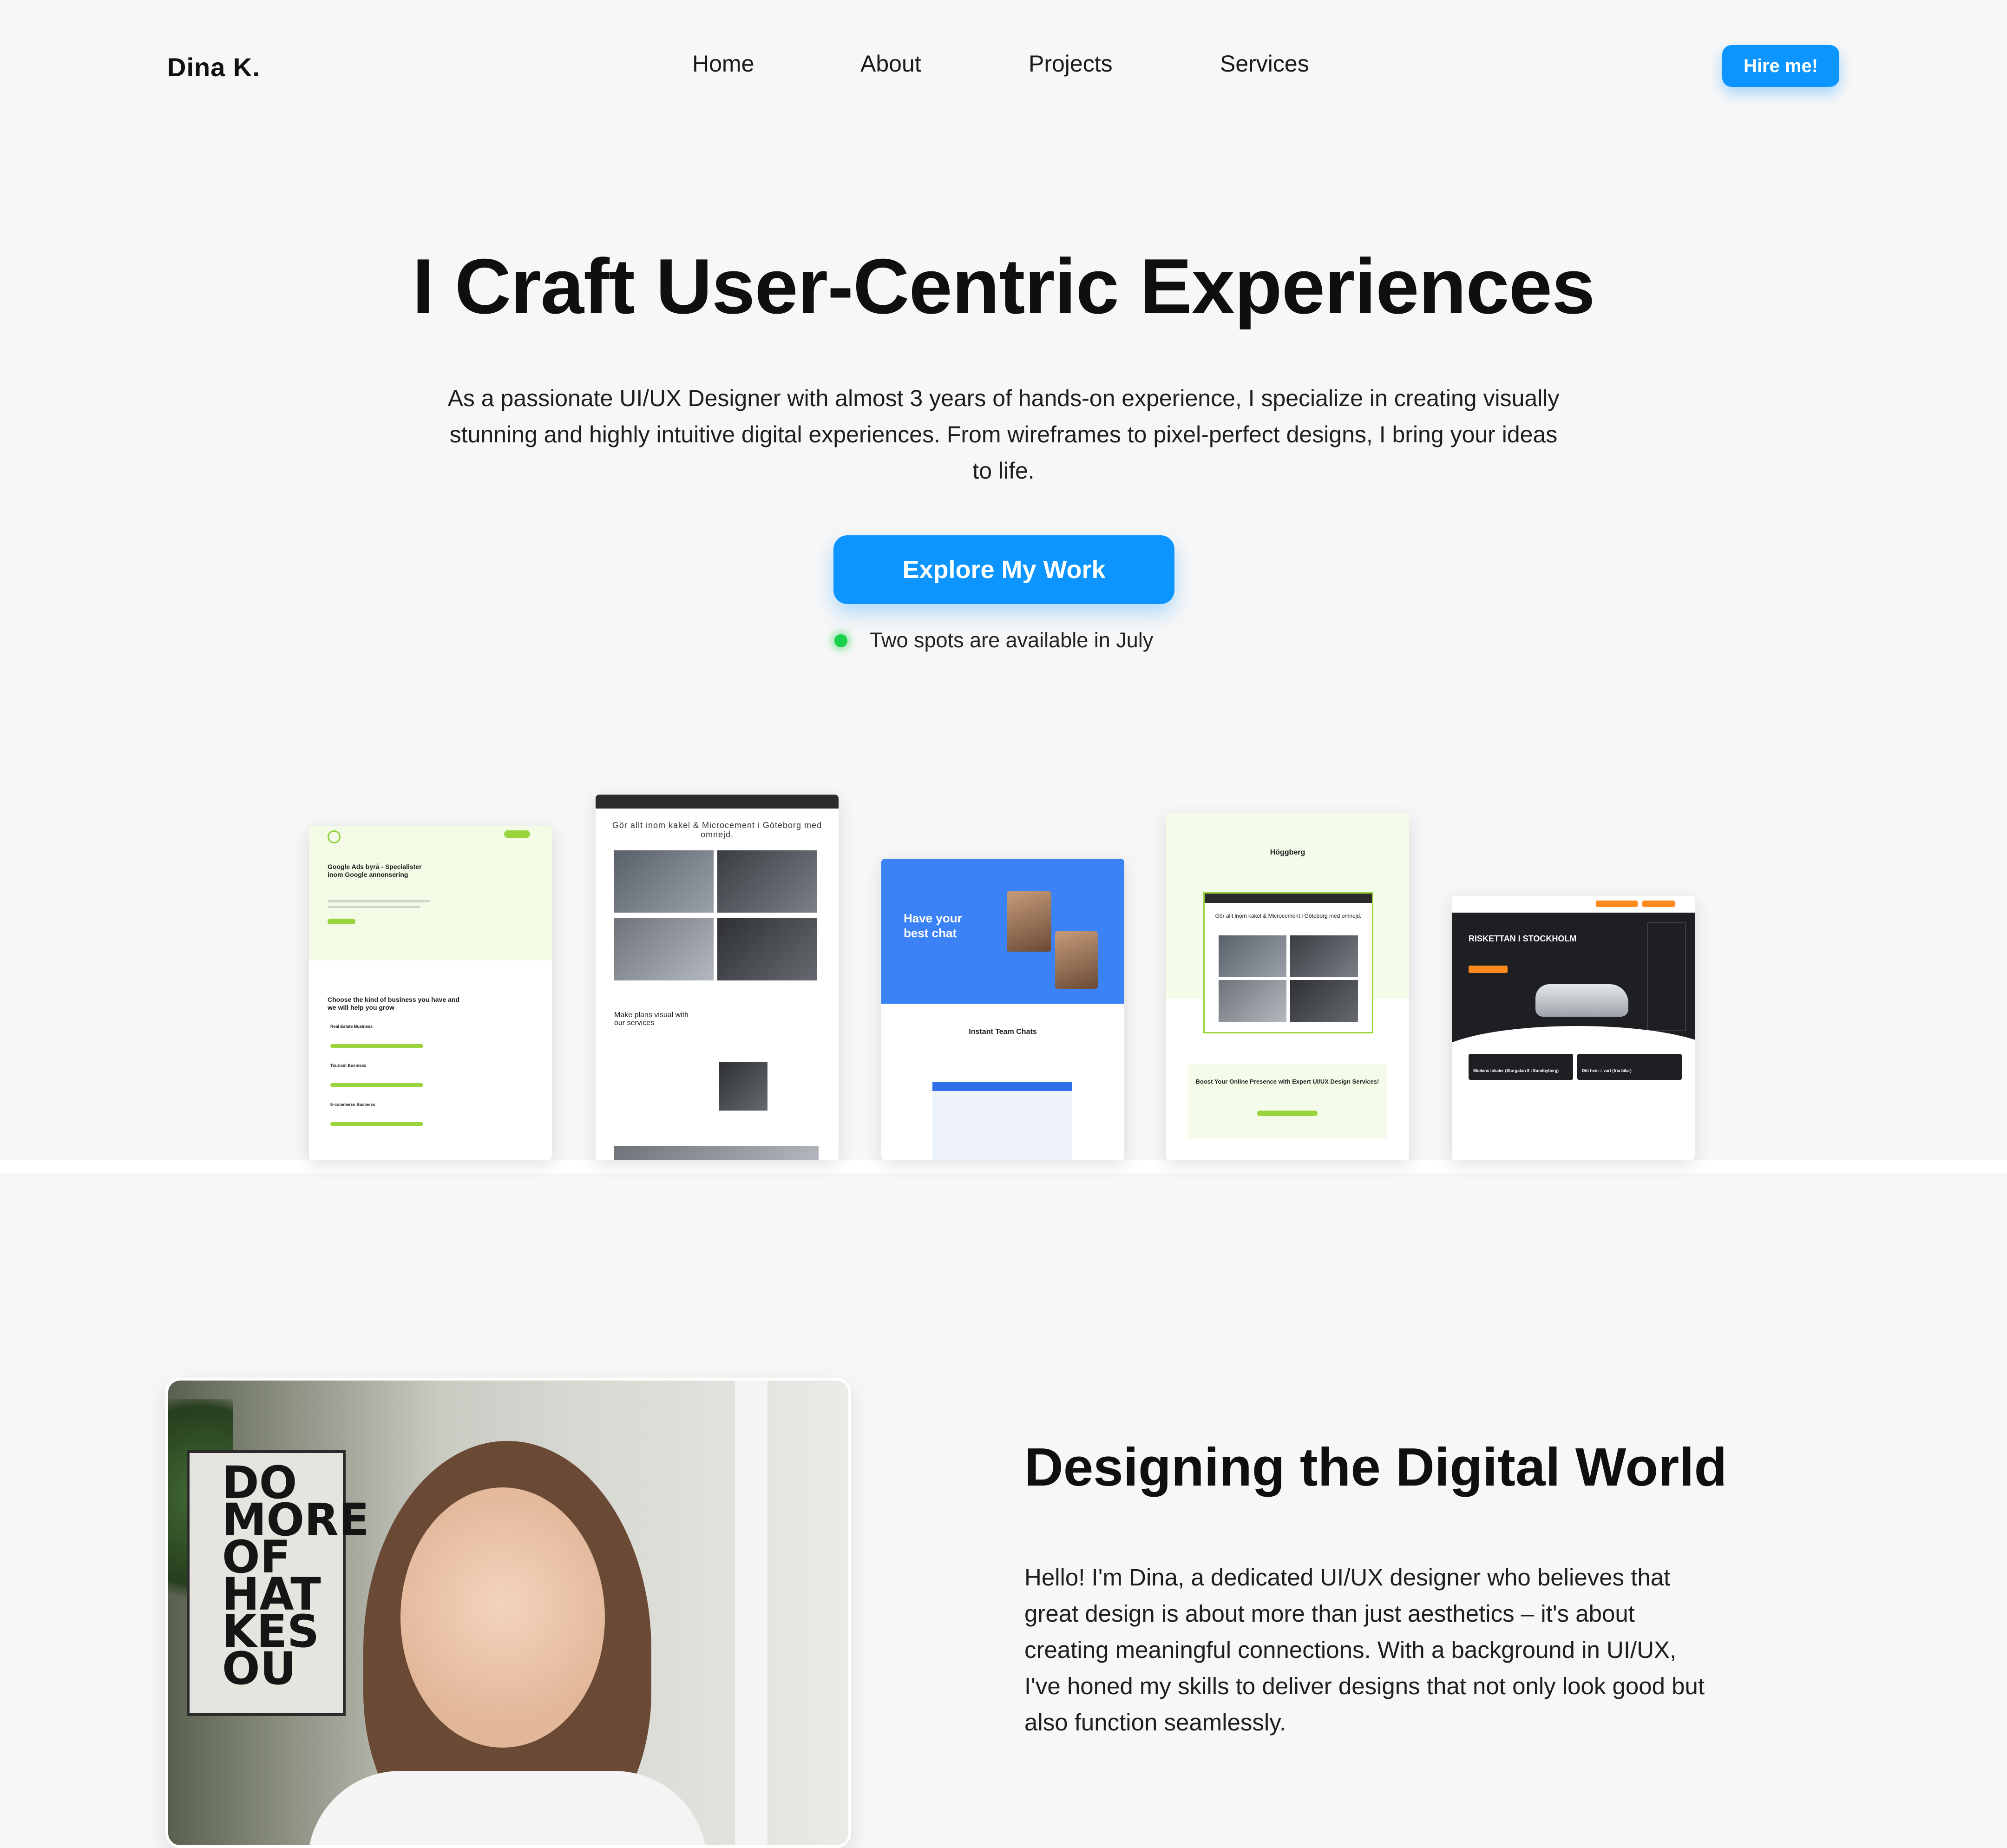 This screenshot has height=1848, width=2007. What do you see at coordinates (723, 63) in the screenshot?
I see `nav-home: Home` at bounding box center [723, 63].